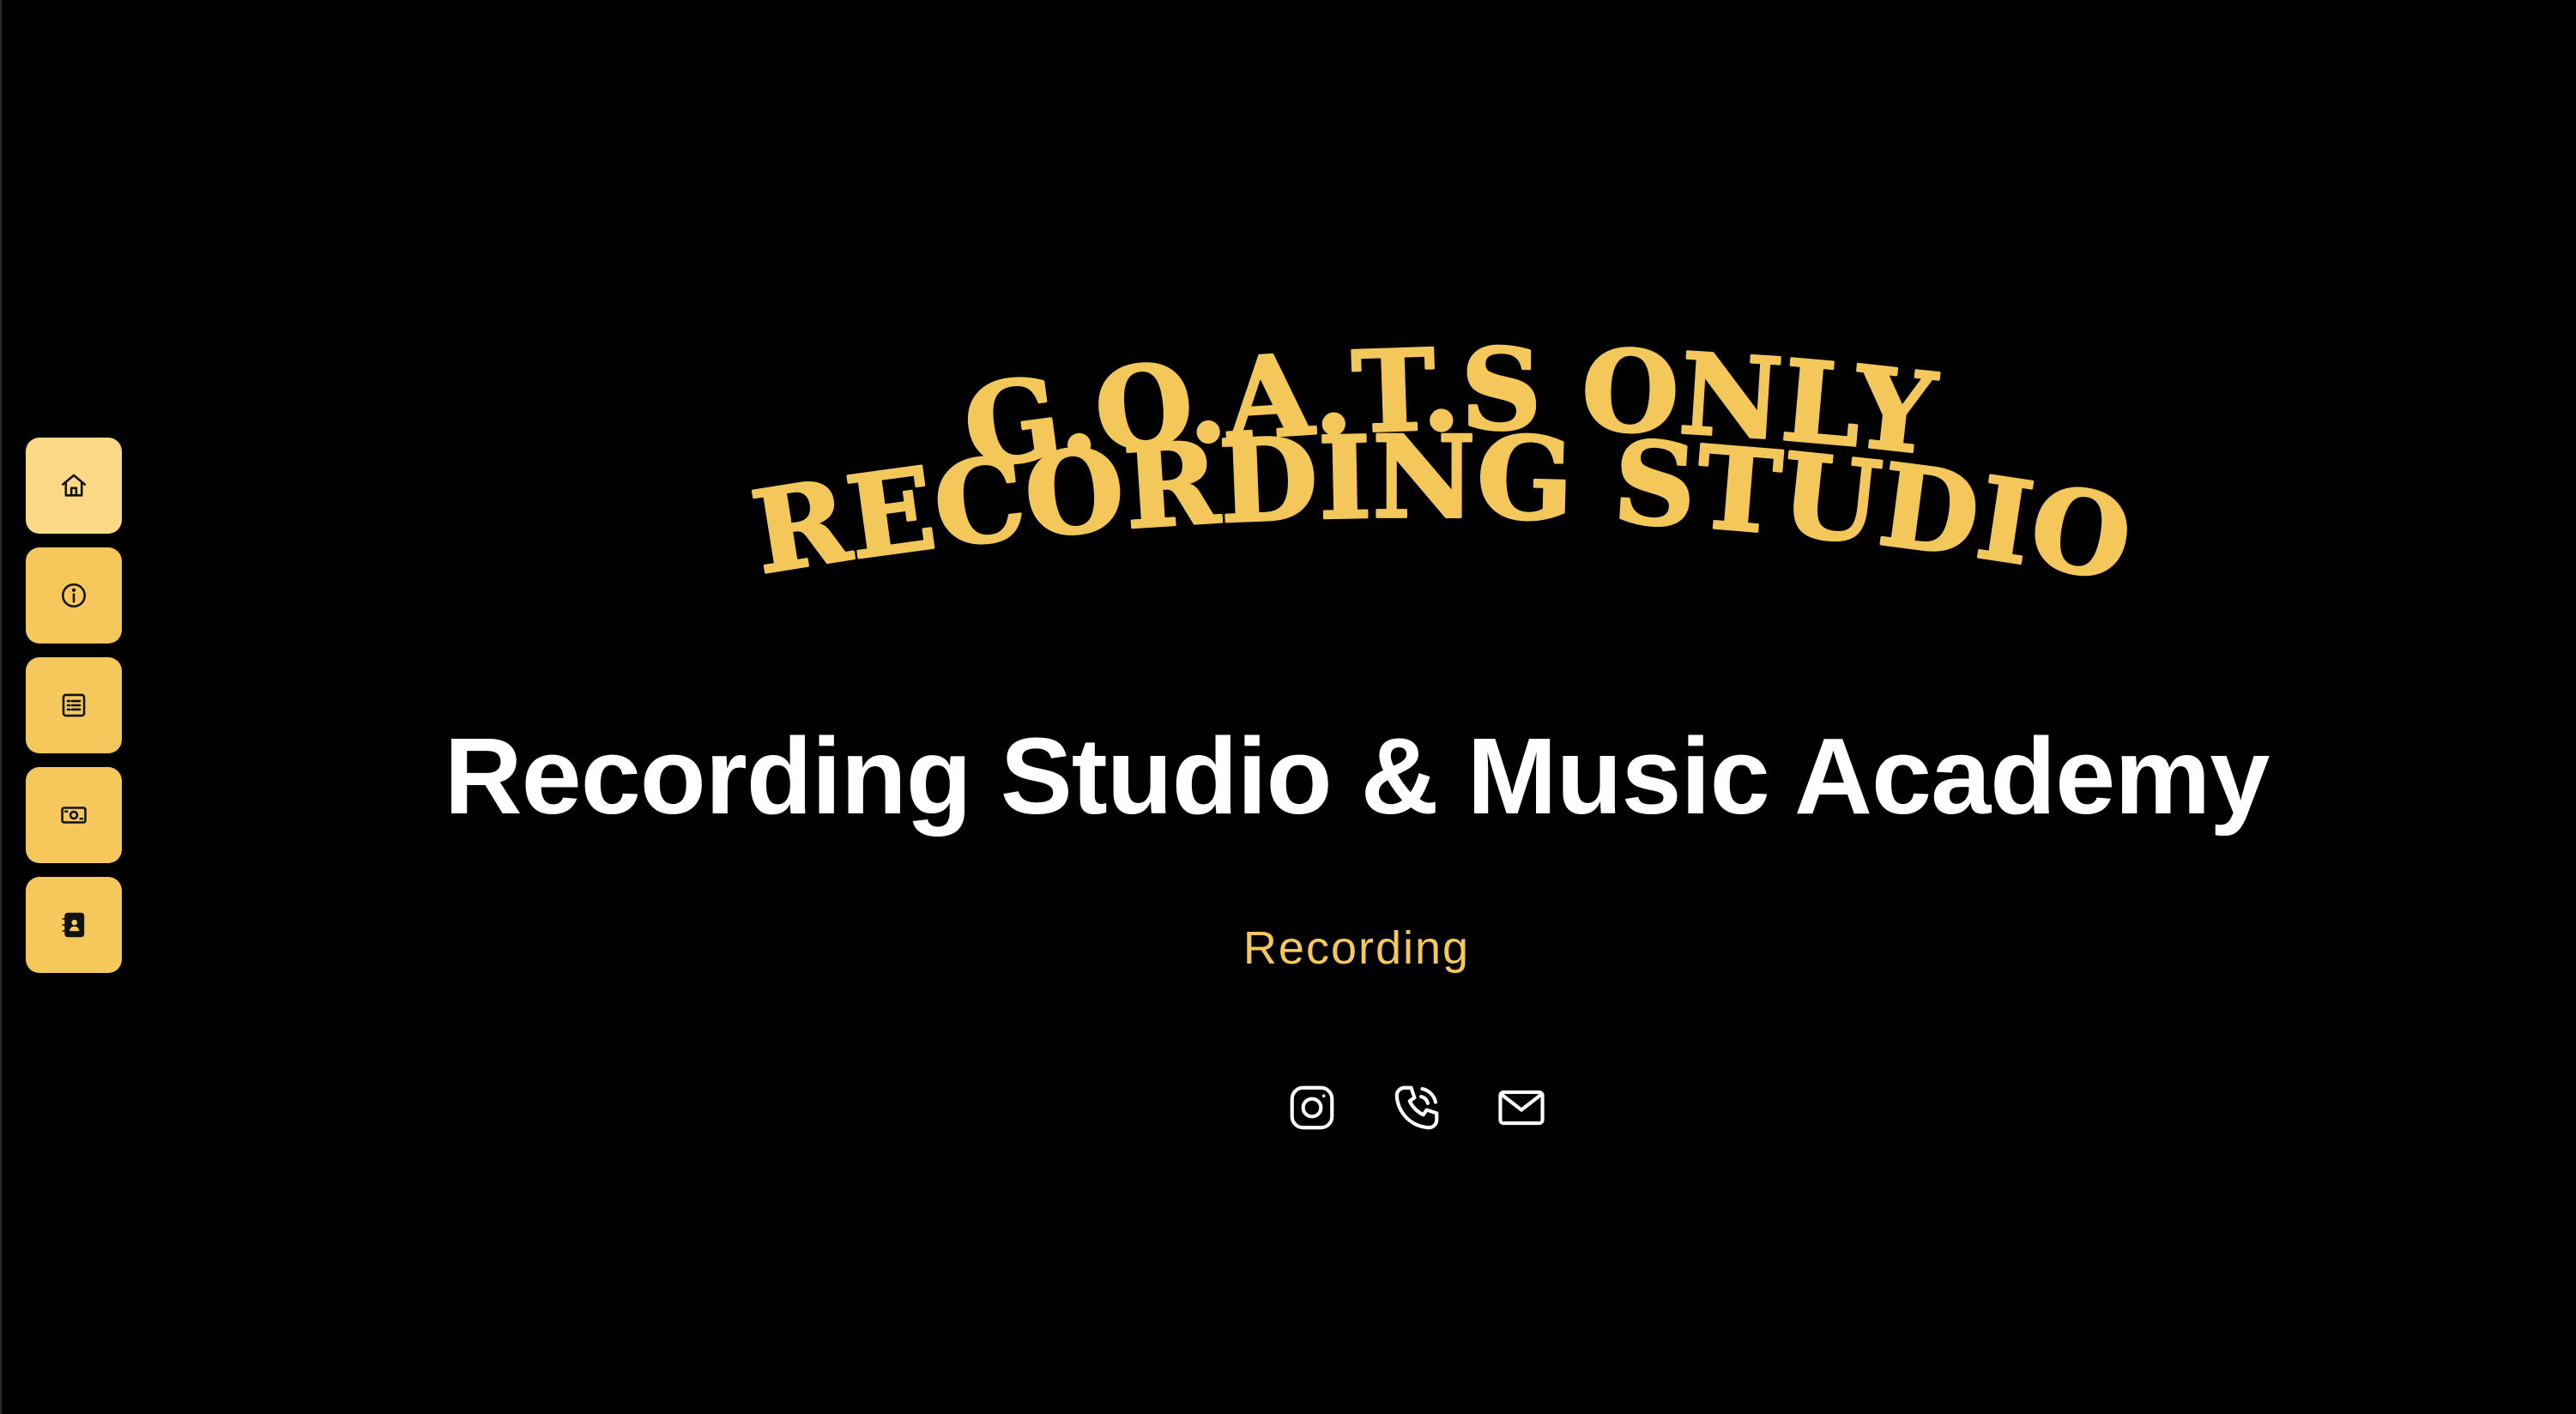 The width and height of the screenshot is (2576, 1414). I want to click on phone-icon, so click(1416, 1108).